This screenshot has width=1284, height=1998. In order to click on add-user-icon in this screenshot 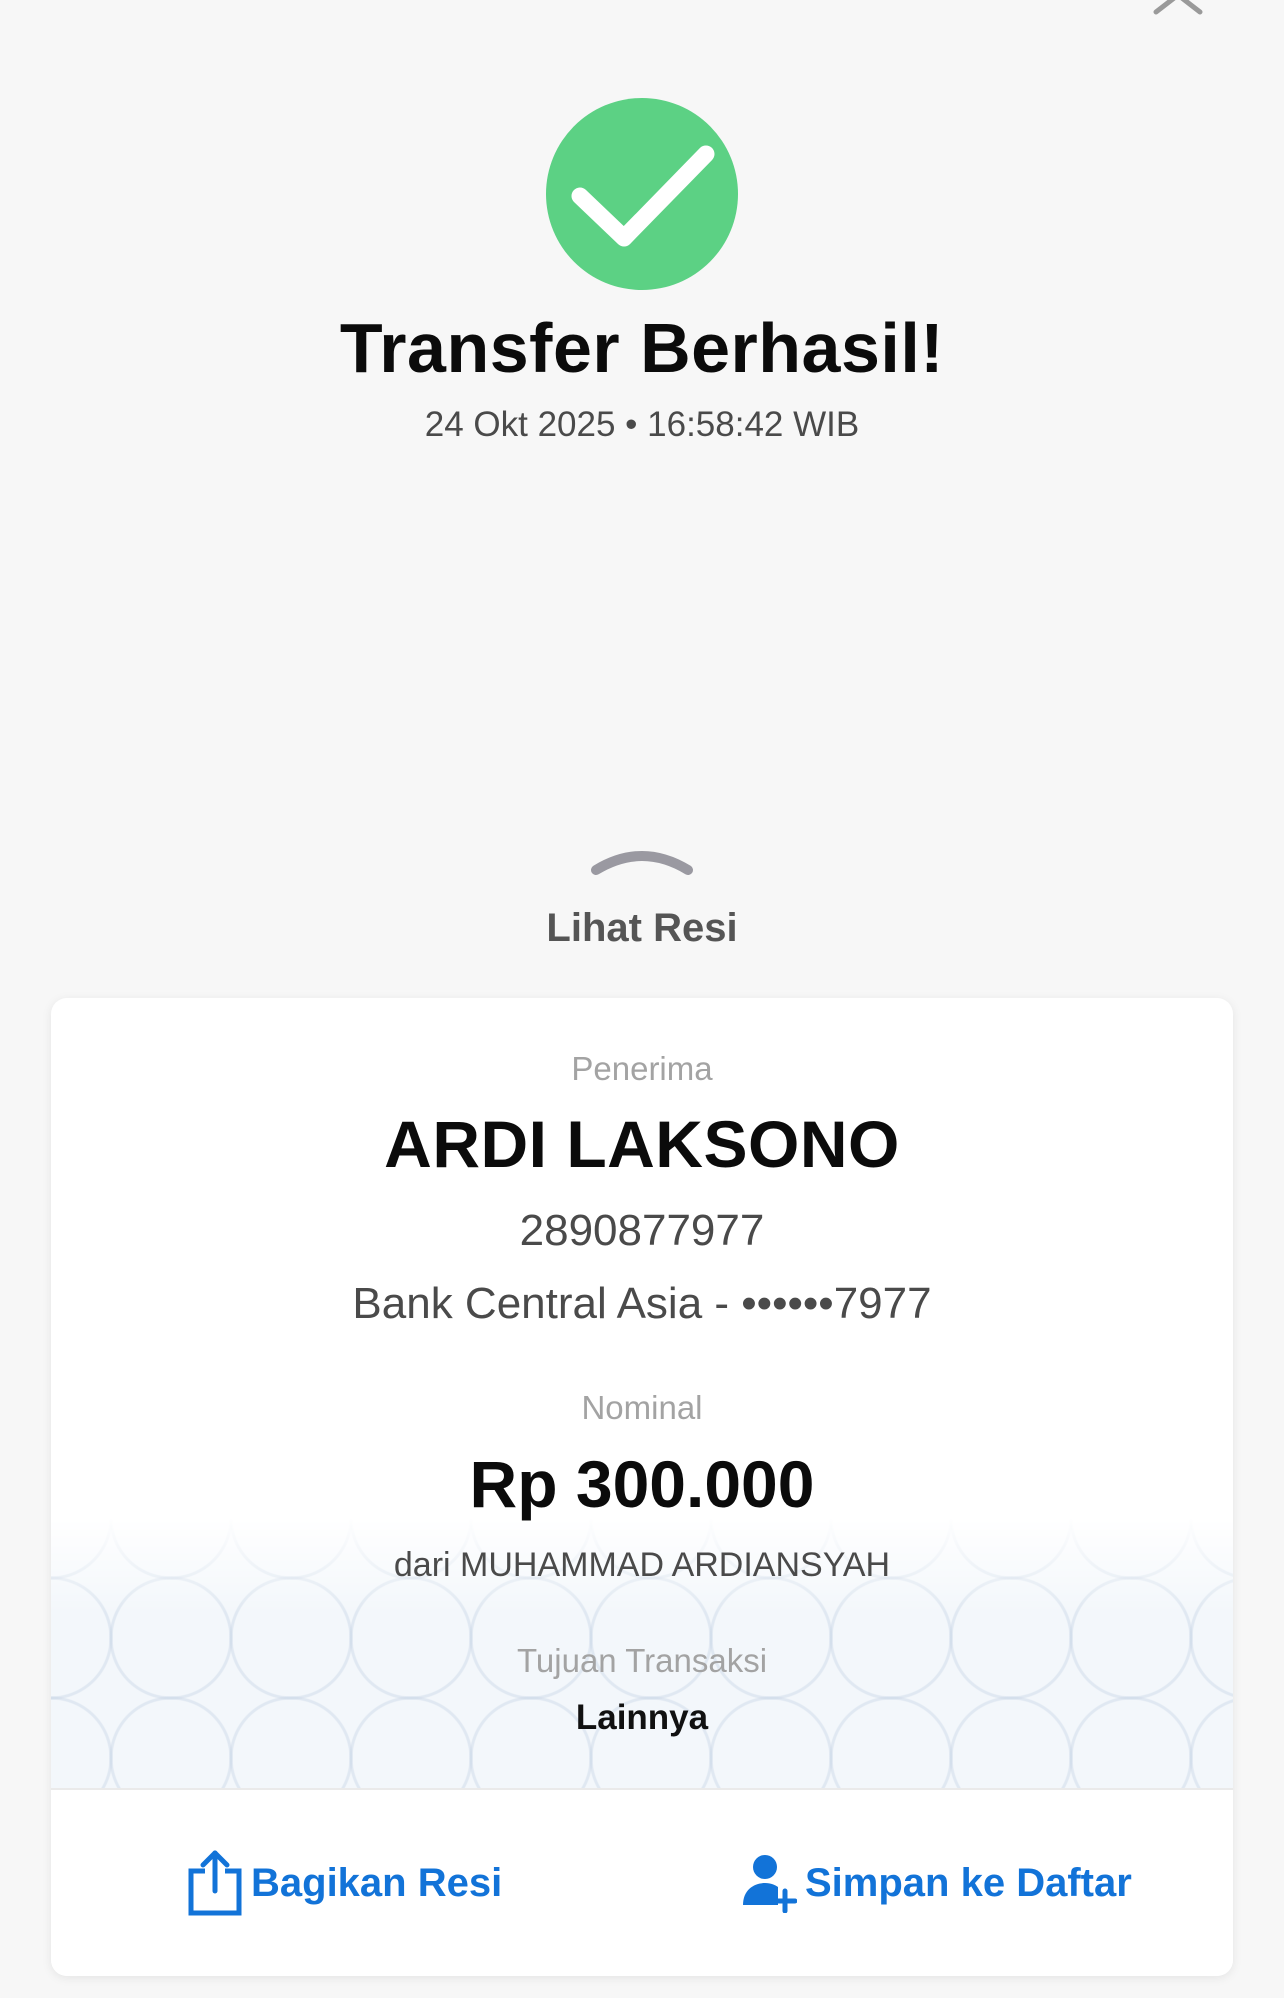, I will do `click(770, 1884)`.